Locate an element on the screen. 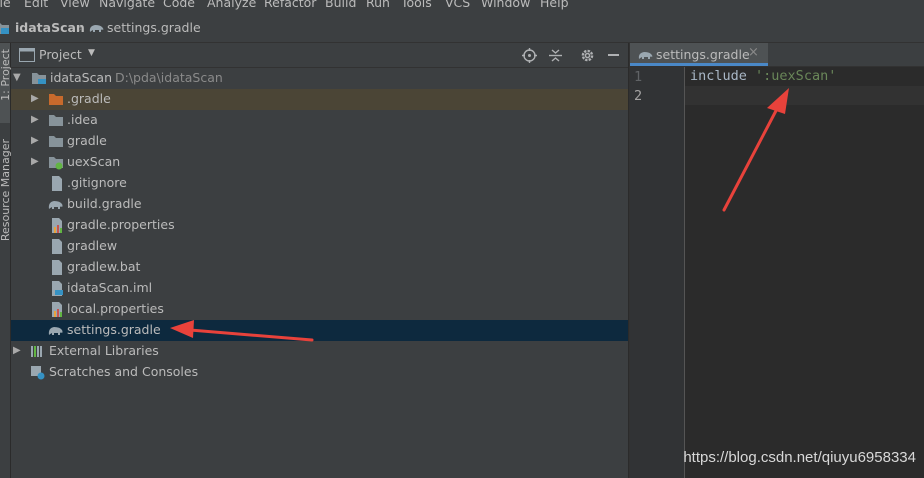  menu-navigate: Navigate is located at coordinates (127, 5).